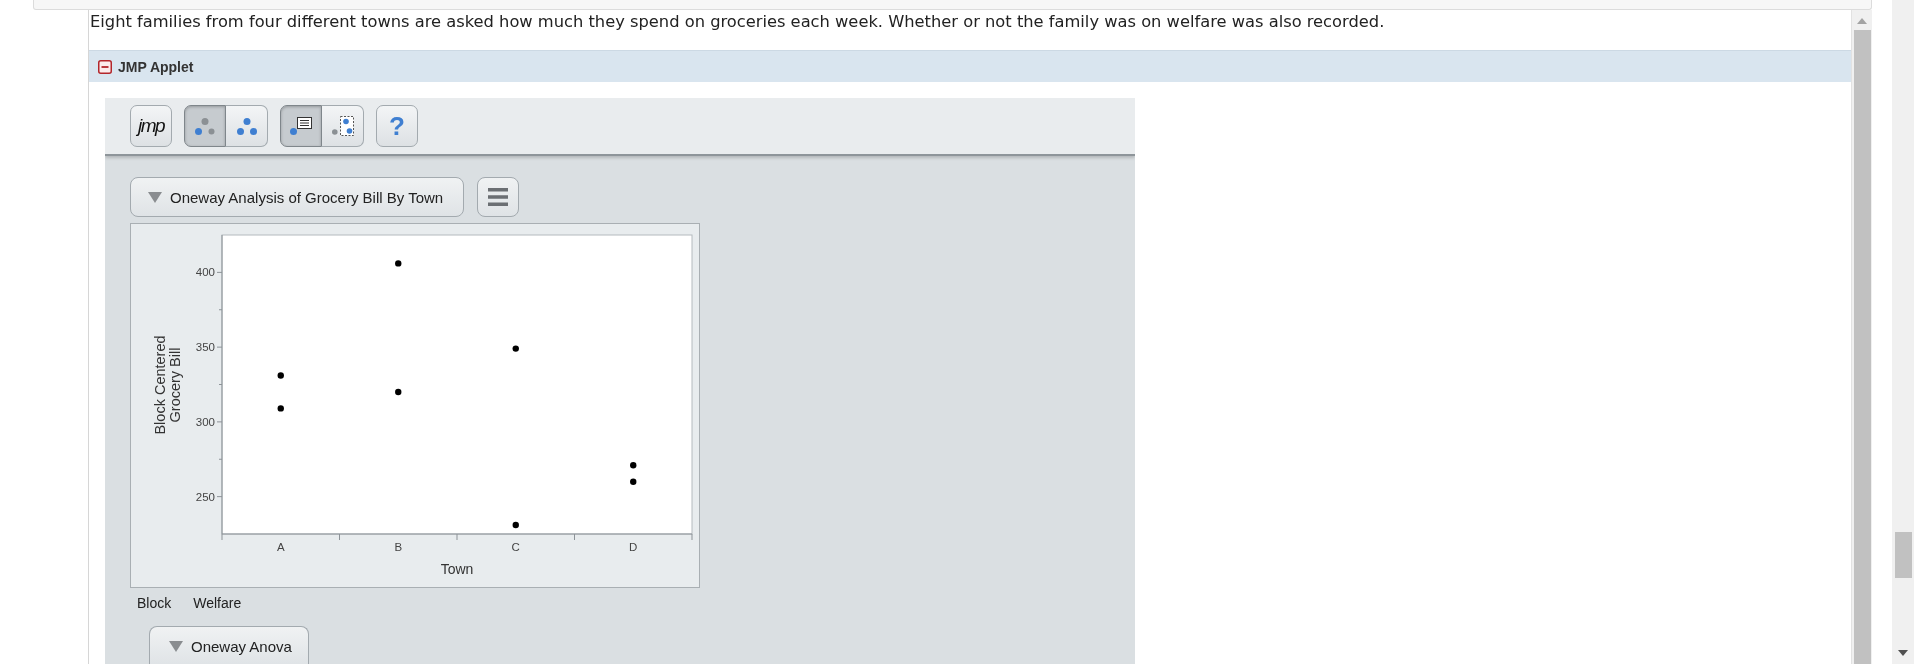 The width and height of the screenshot is (1914, 664). I want to click on y-tick-label: 250, so click(205, 496).